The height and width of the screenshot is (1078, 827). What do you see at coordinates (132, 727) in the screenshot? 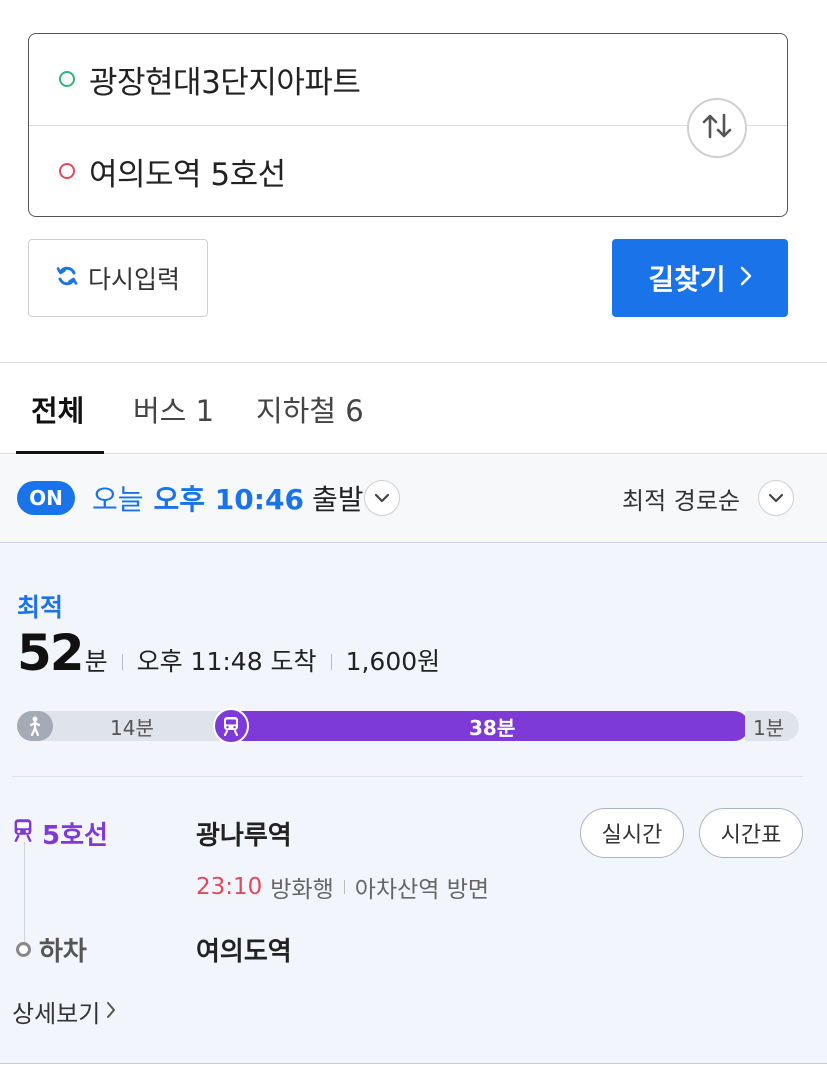
I see `walk-duration: 14분` at bounding box center [132, 727].